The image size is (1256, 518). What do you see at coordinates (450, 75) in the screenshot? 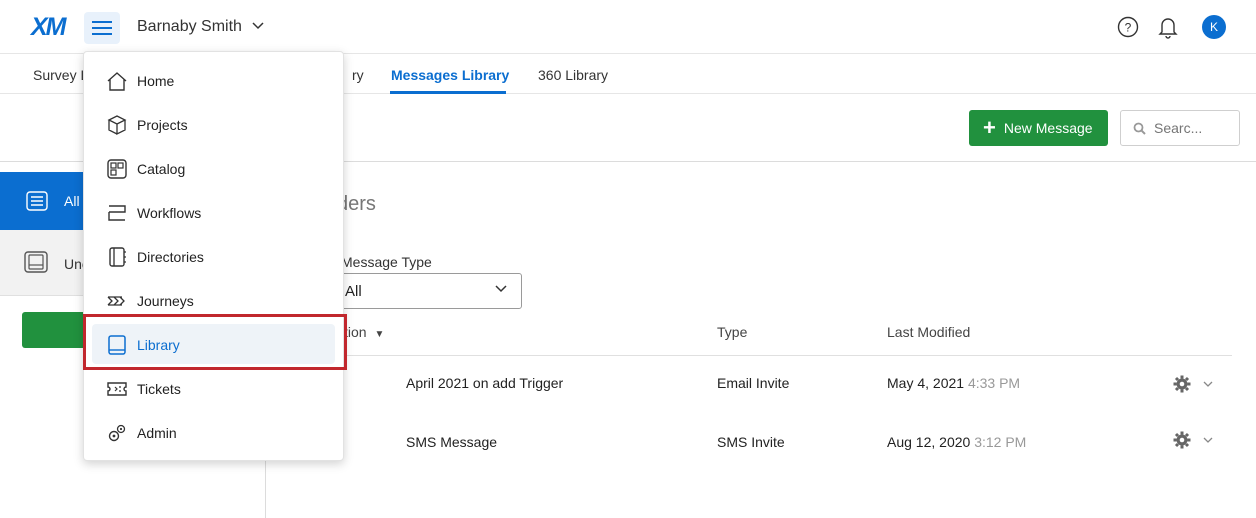
I see `tab-messages-library: Messages Library` at bounding box center [450, 75].